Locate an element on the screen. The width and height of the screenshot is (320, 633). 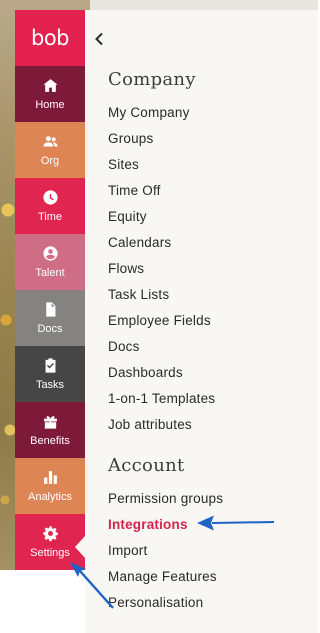
nav-item-tasks: Tasks is located at coordinates (50, 374).